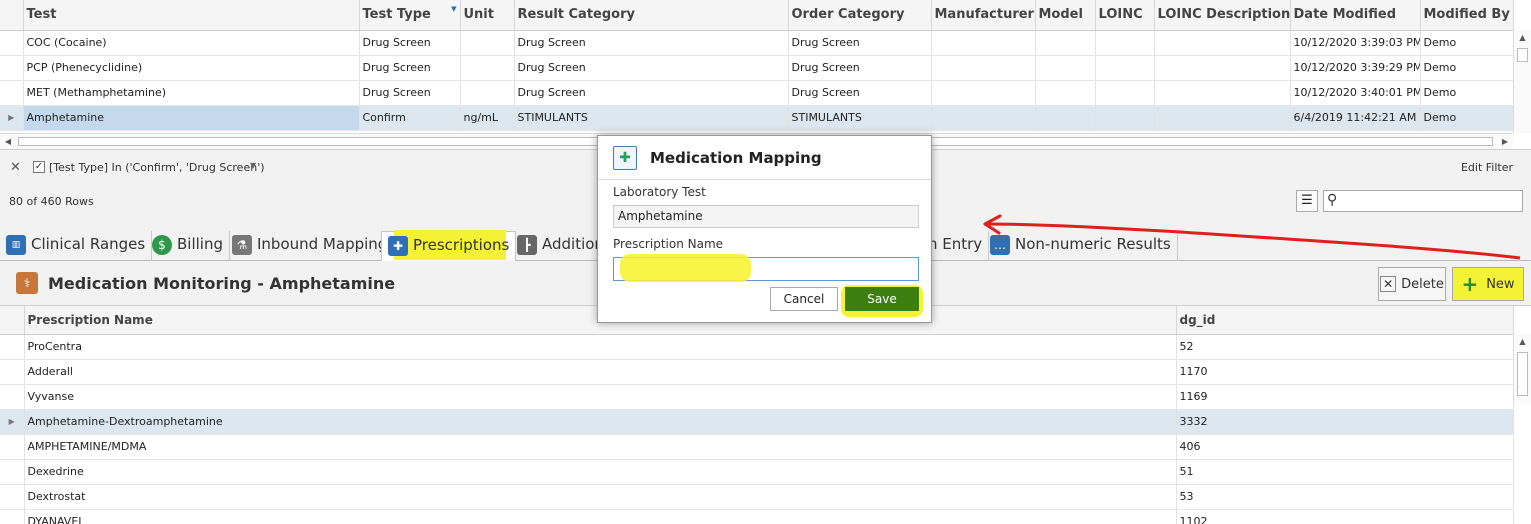  I want to click on table-row: Adderall 1170, so click(757, 372).